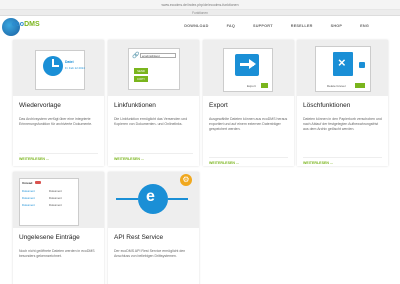  I want to click on card-title: API Rest Service, so click(139, 237).